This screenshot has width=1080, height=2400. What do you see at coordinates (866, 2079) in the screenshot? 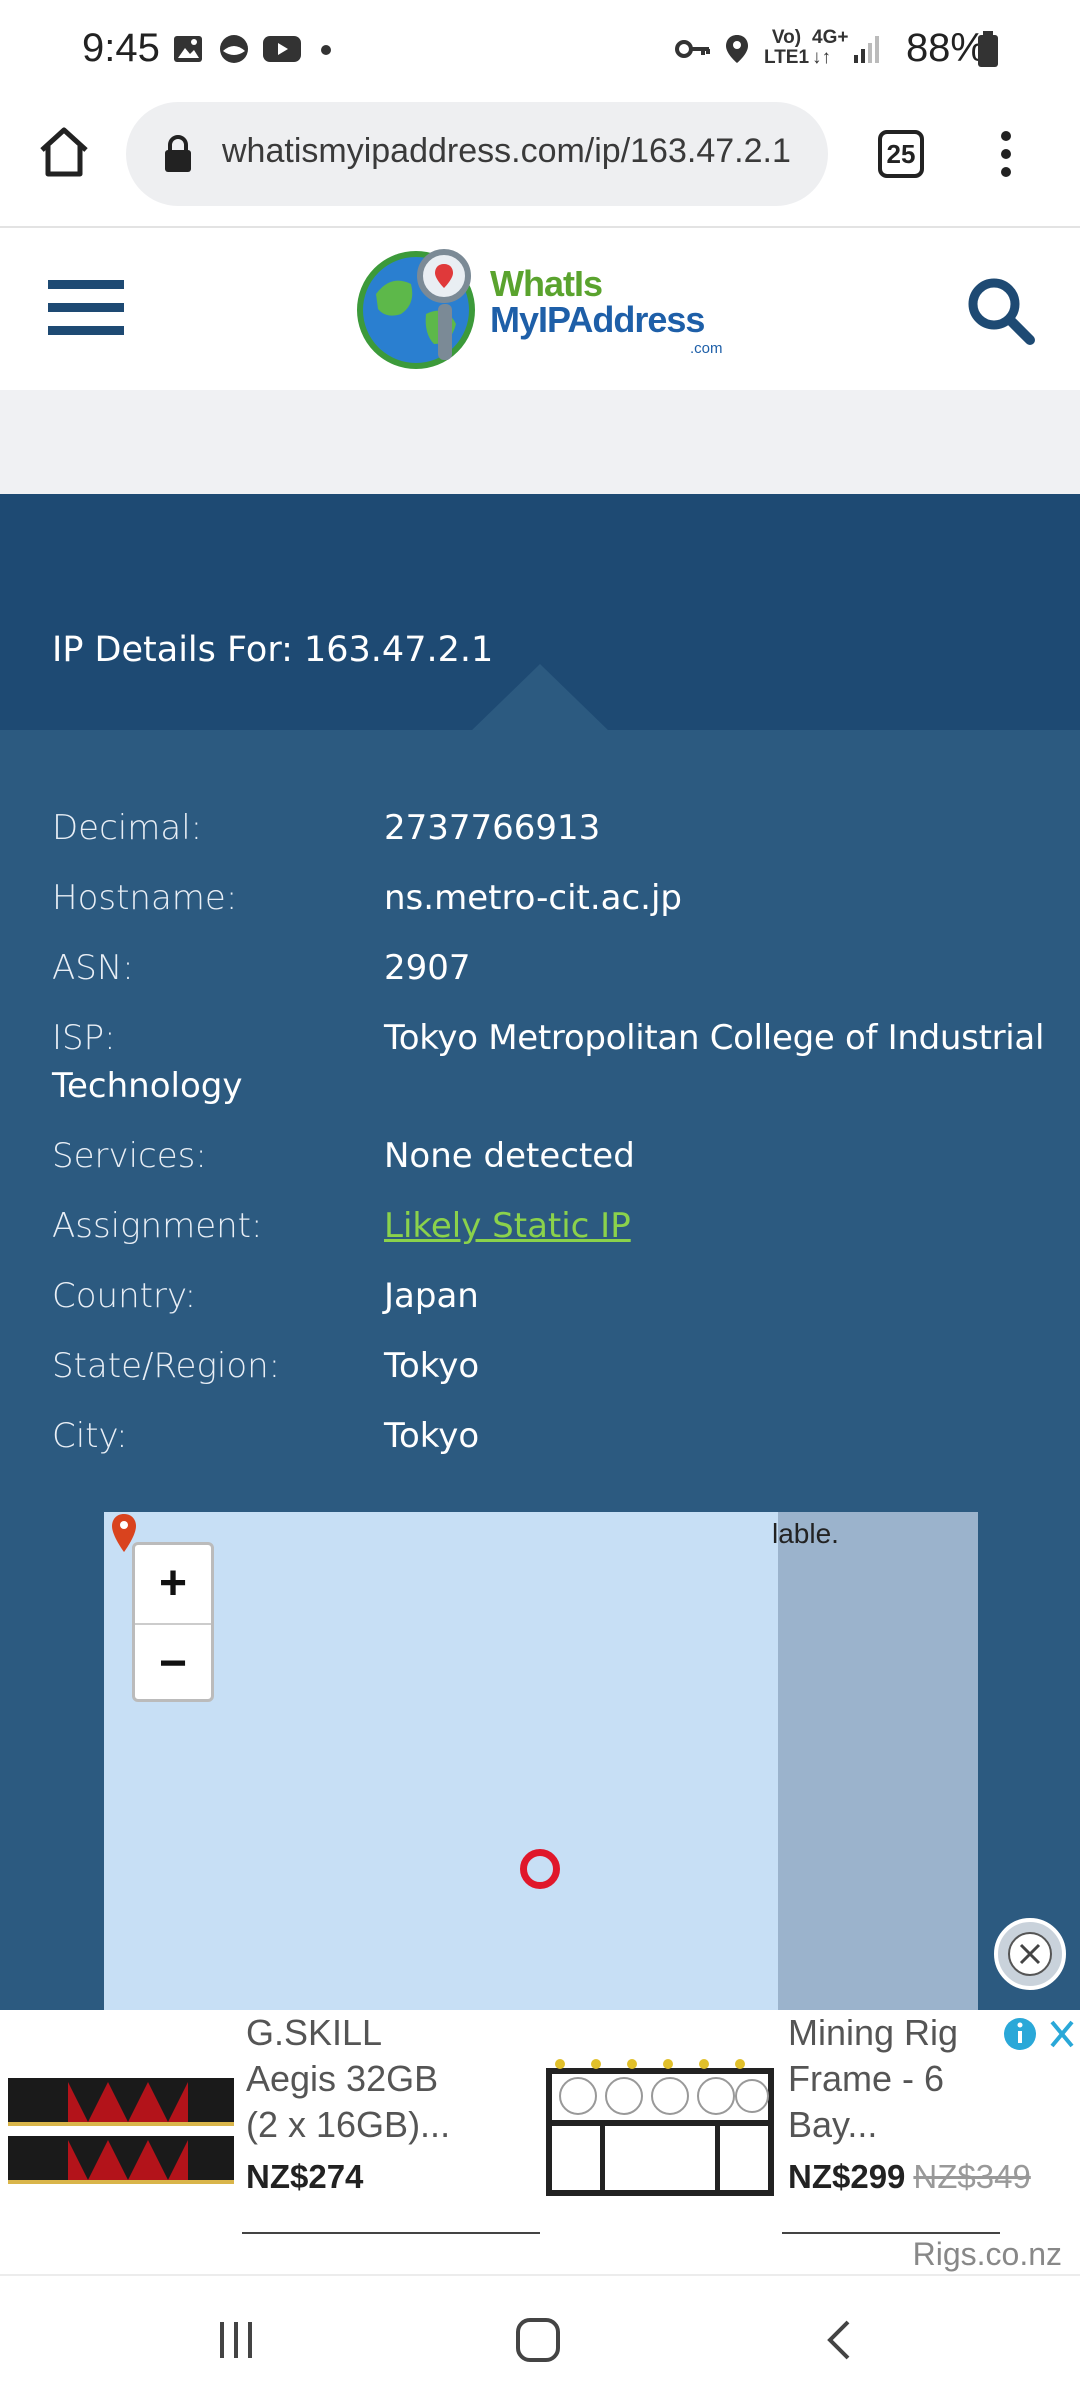
I see `ad-2-title-line2: Frame - 6` at bounding box center [866, 2079].